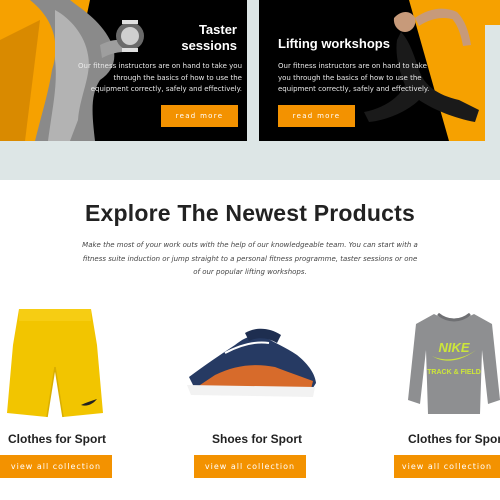 This screenshot has height=500, width=500. I want to click on promo-title: Taster sessions, so click(209, 37).